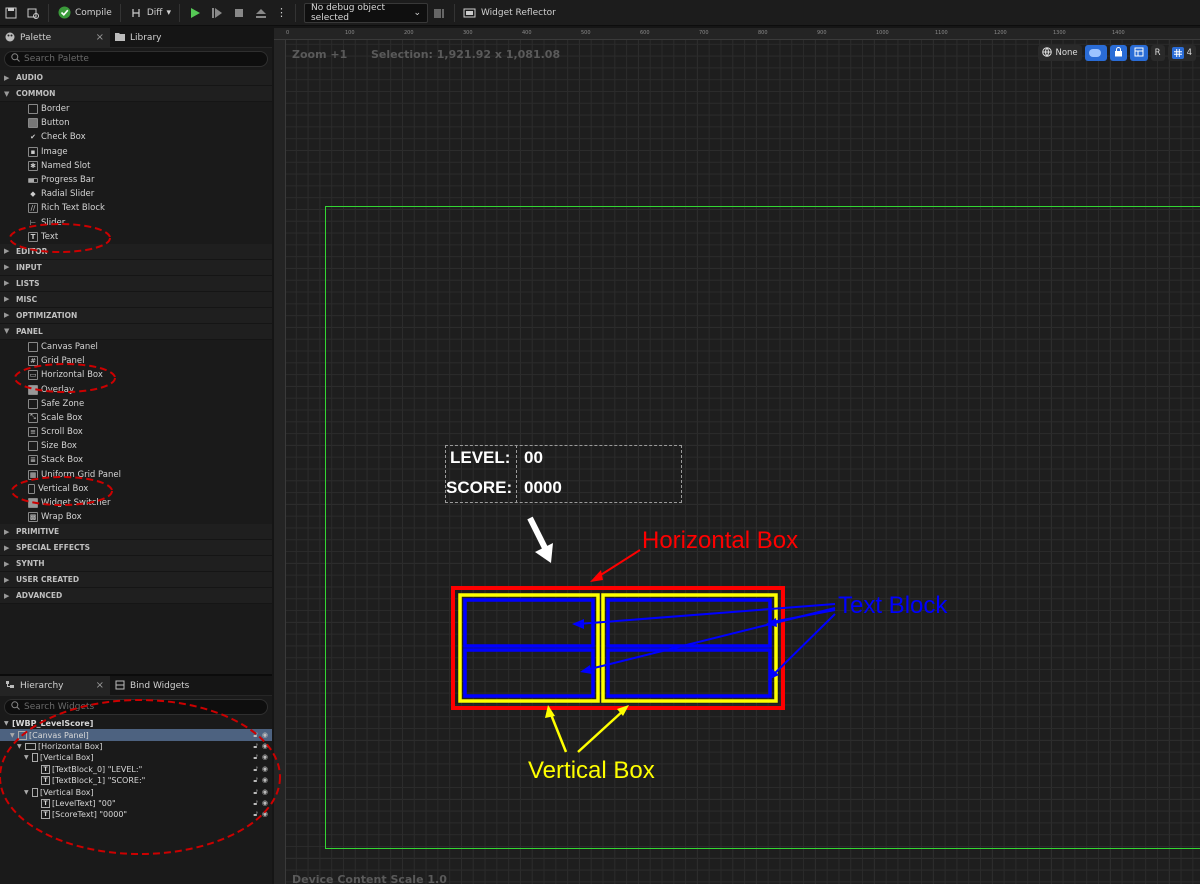 The height and width of the screenshot is (884, 1200). What do you see at coordinates (239, 13) in the screenshot?
I see `stop-button` at bounding box center [239, 13].